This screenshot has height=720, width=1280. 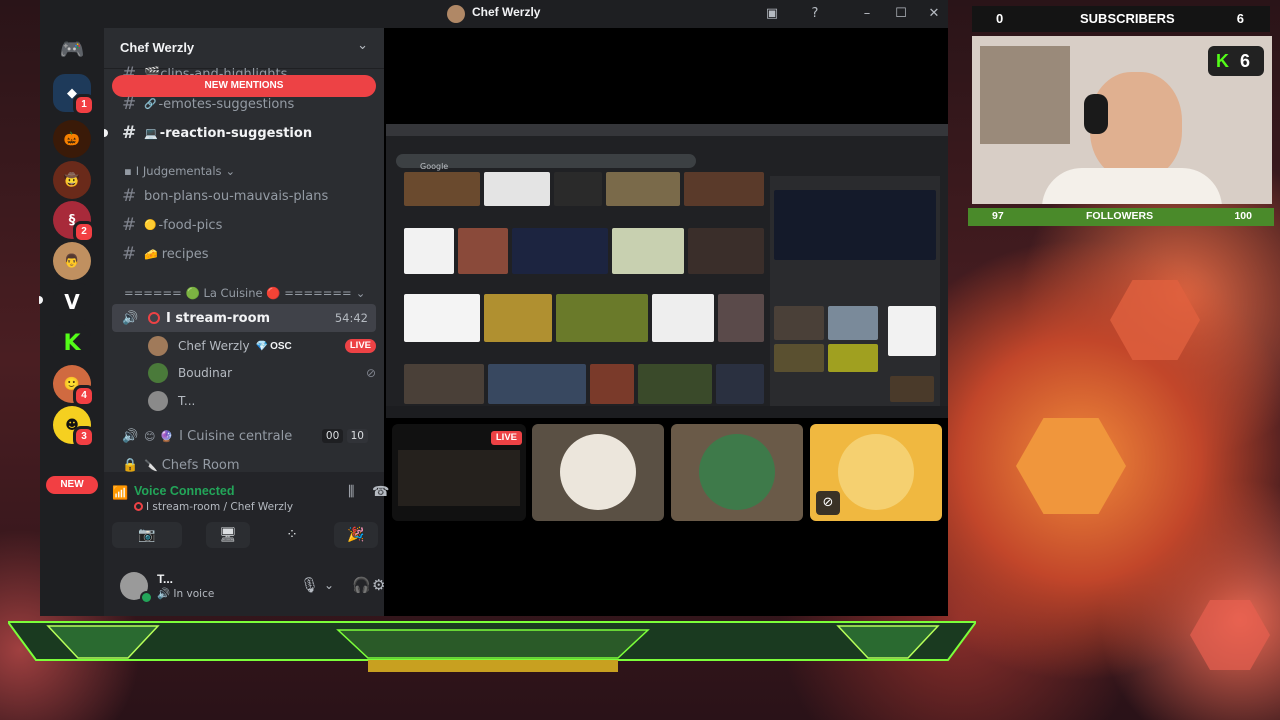 I want to click on server-icon: § 2, so click(x=74, y=222).